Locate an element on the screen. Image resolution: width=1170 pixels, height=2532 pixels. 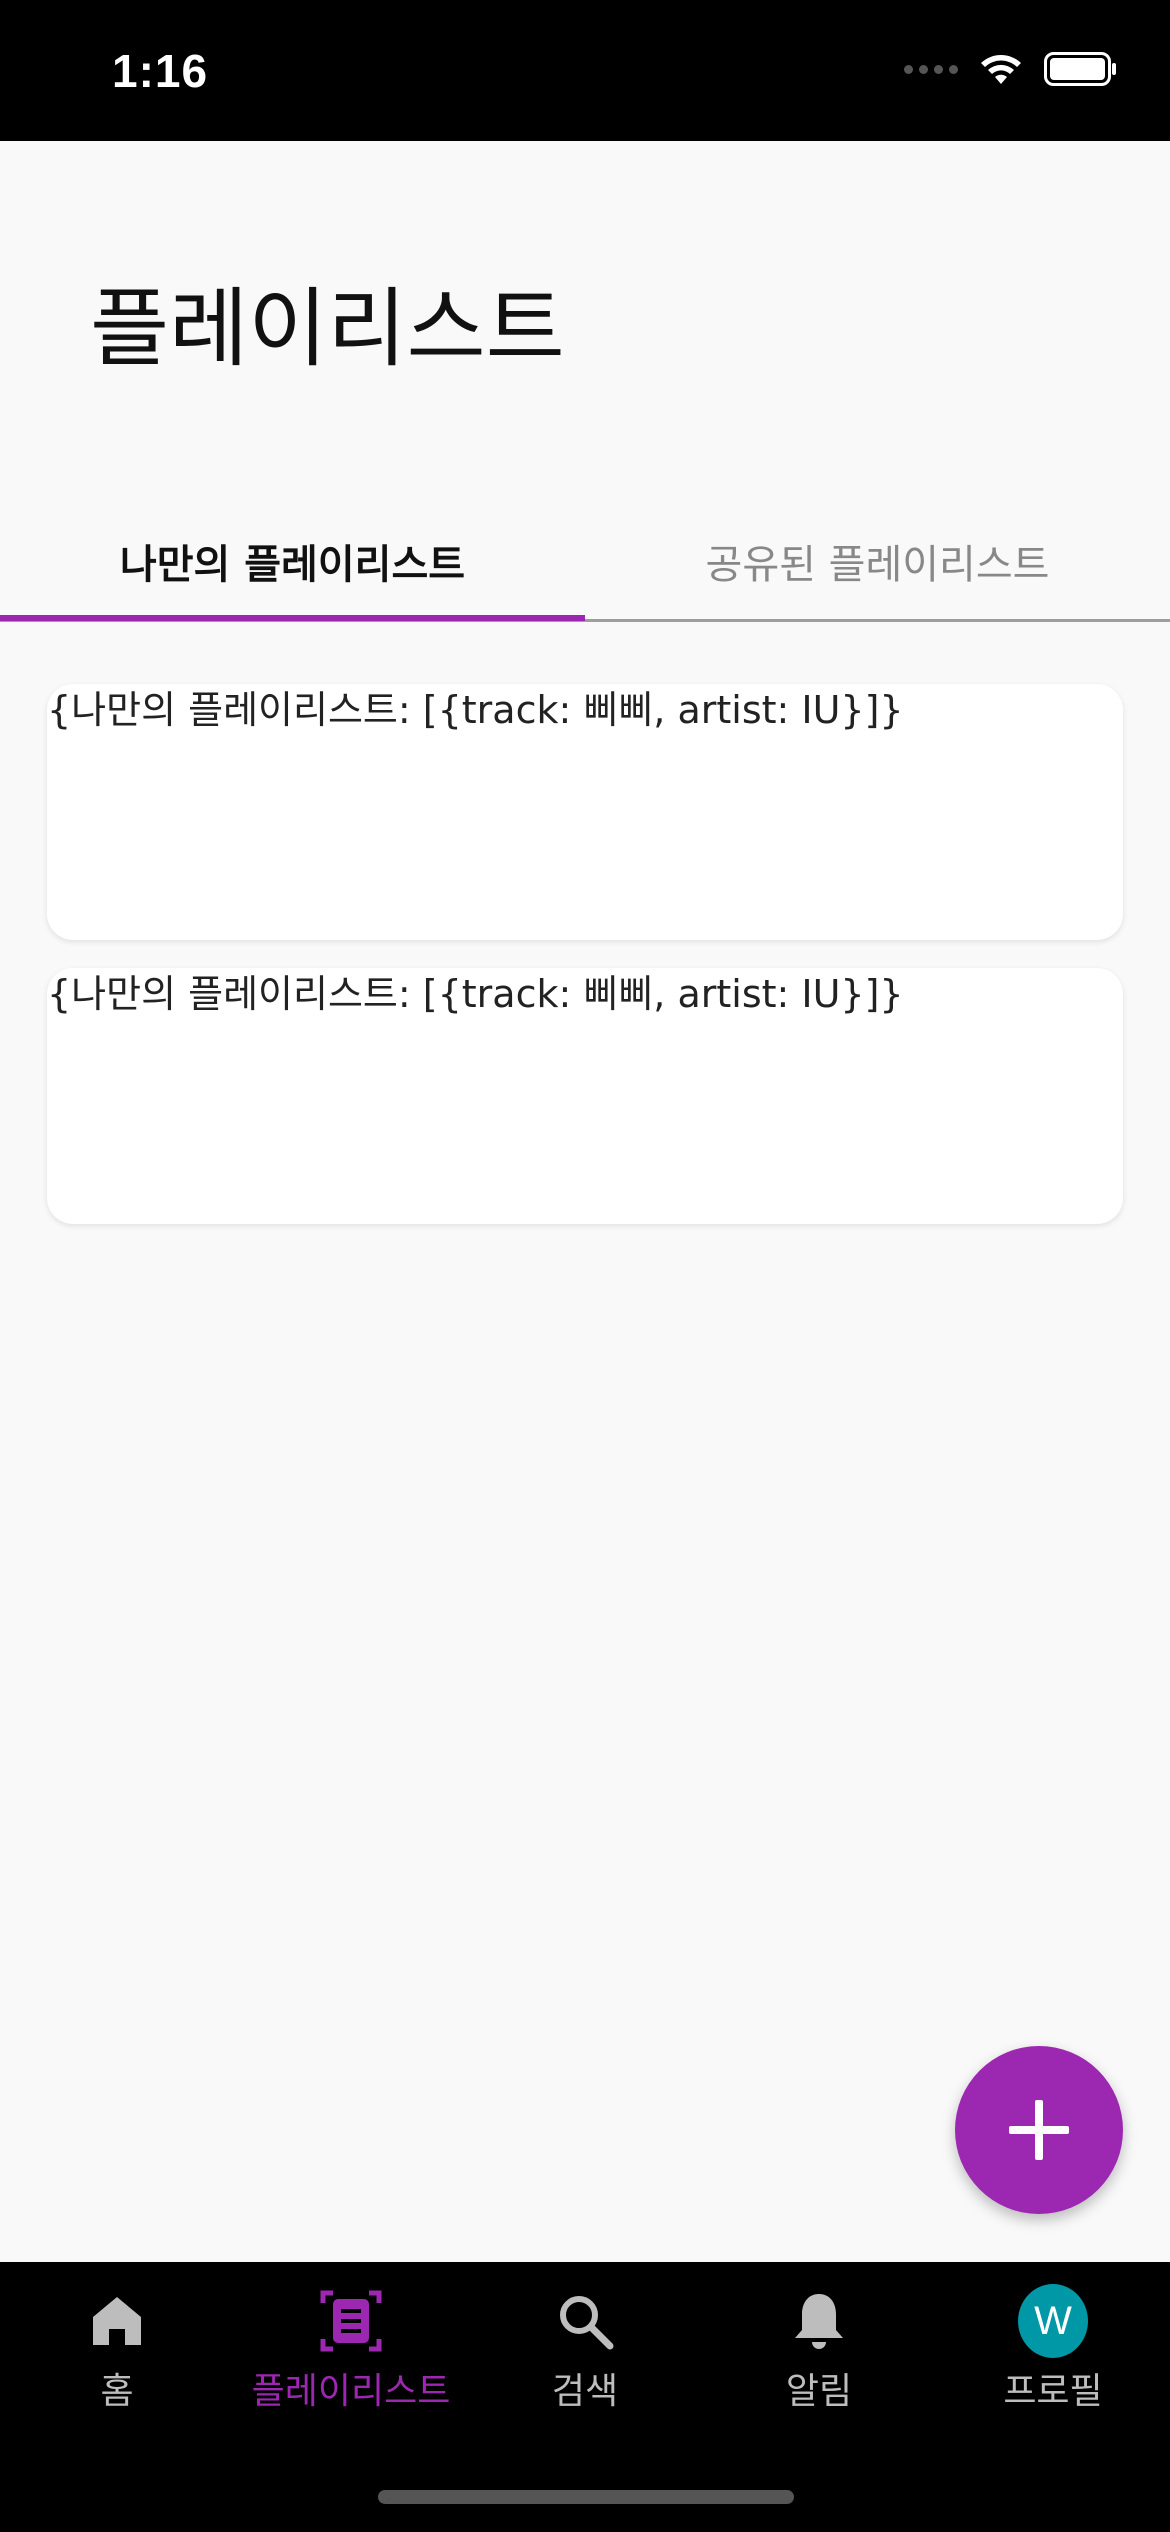
nav-label-playlist: 플레이리스트 is located at coordinates (351, 2391).